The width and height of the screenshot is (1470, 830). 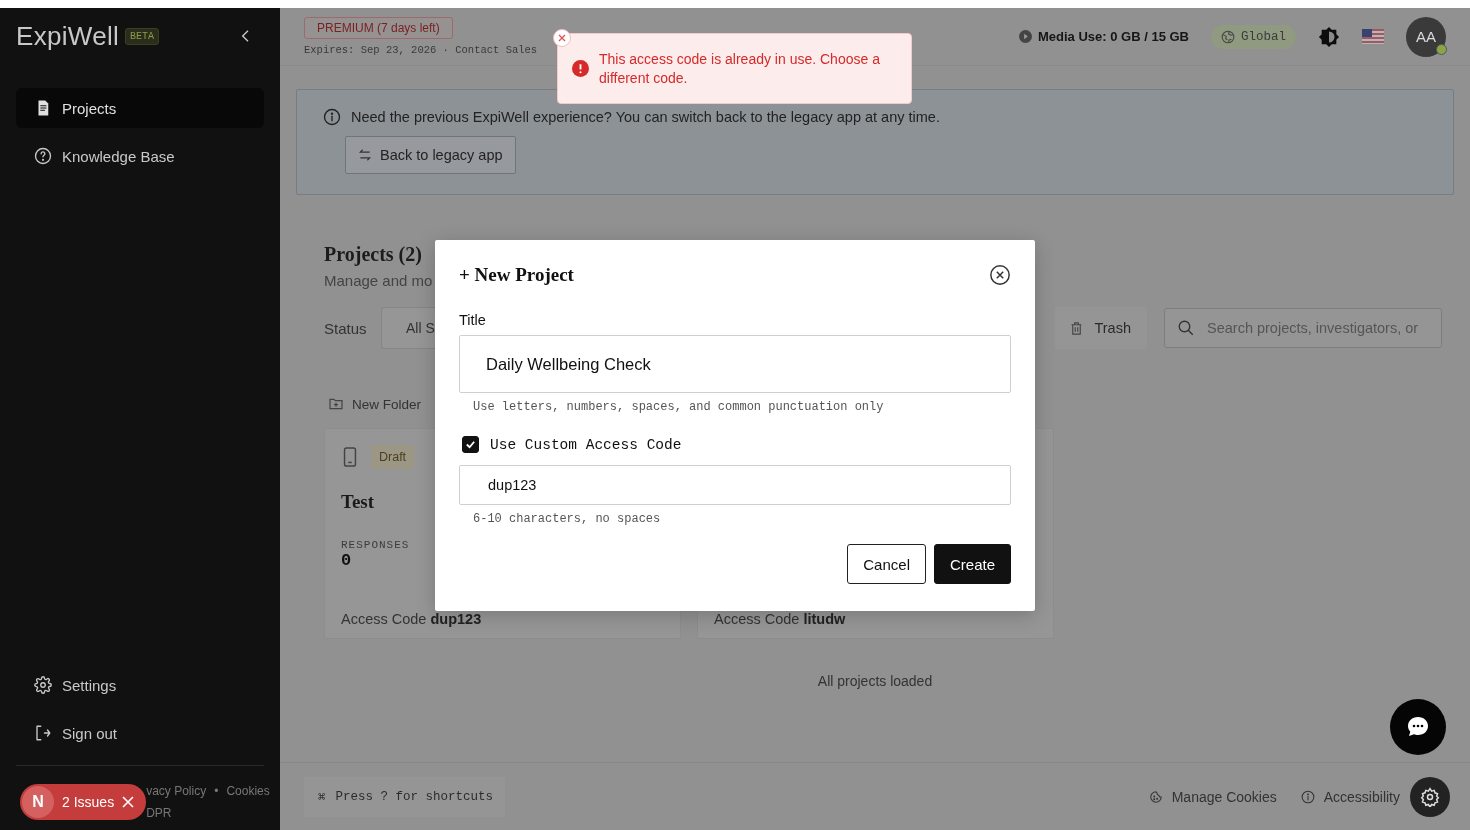 What do you see at coordinates (373, 254) in the screenshot?
I see `page-title: Projects (2)` at bounding box center [373, 254].